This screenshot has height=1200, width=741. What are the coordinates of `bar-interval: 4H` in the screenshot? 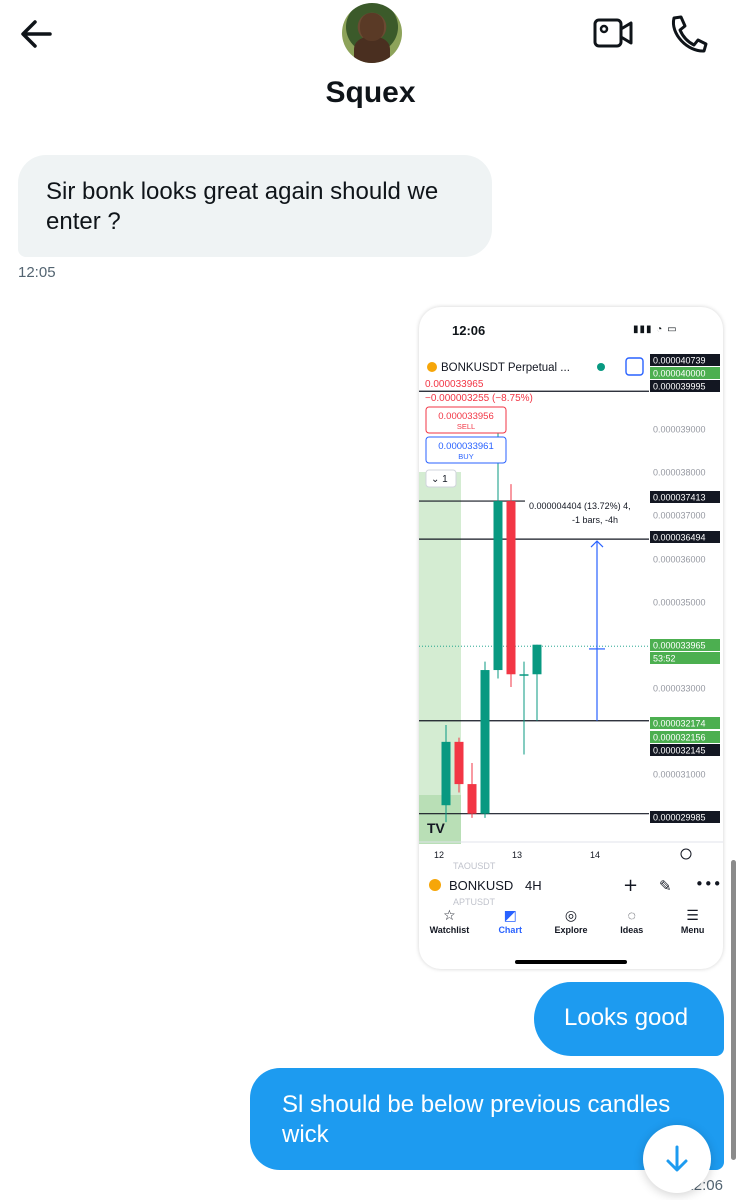 It's located at (533, 885).